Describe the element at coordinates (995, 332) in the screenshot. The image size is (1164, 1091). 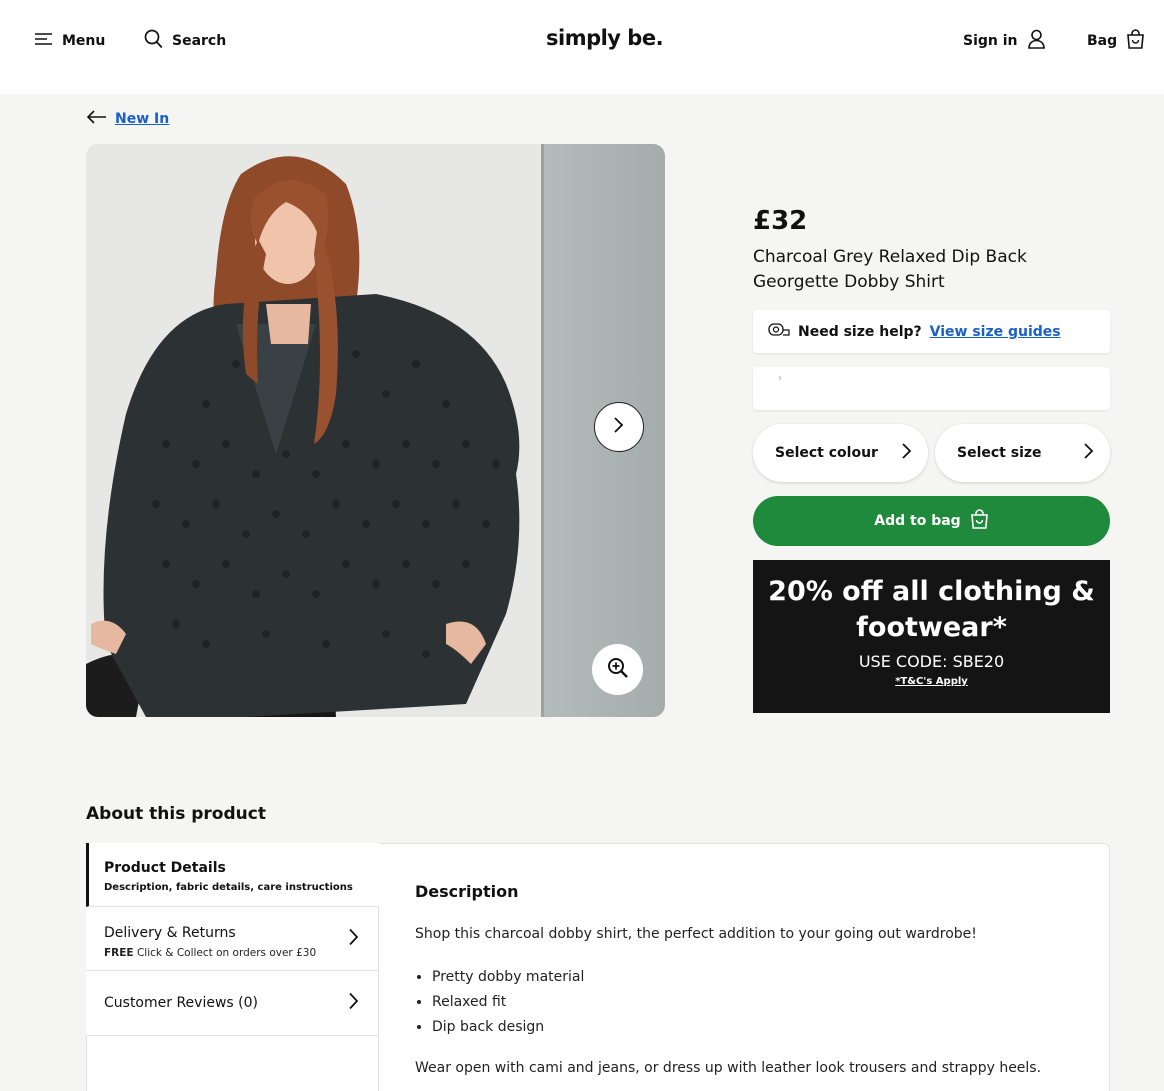
I see `view-size-guides-link: View size guides` at that location.